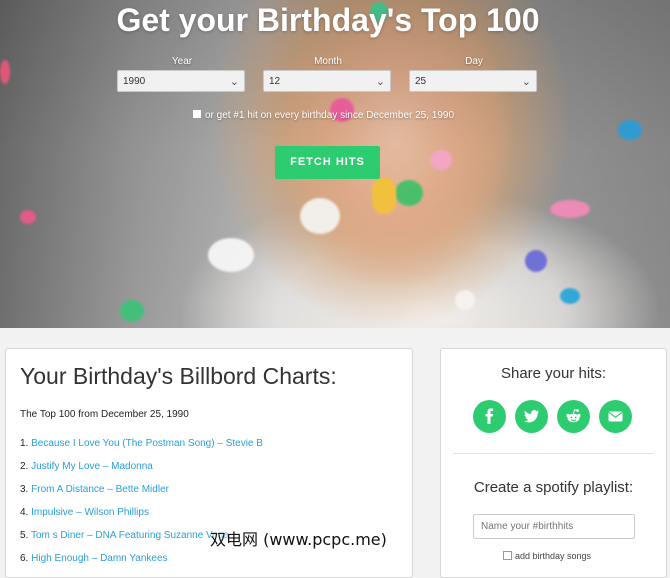  Describe the element at coordinates (328, 20) in the screenshot. I see `hero-title: Get your Birthday's Top 100` at that location.